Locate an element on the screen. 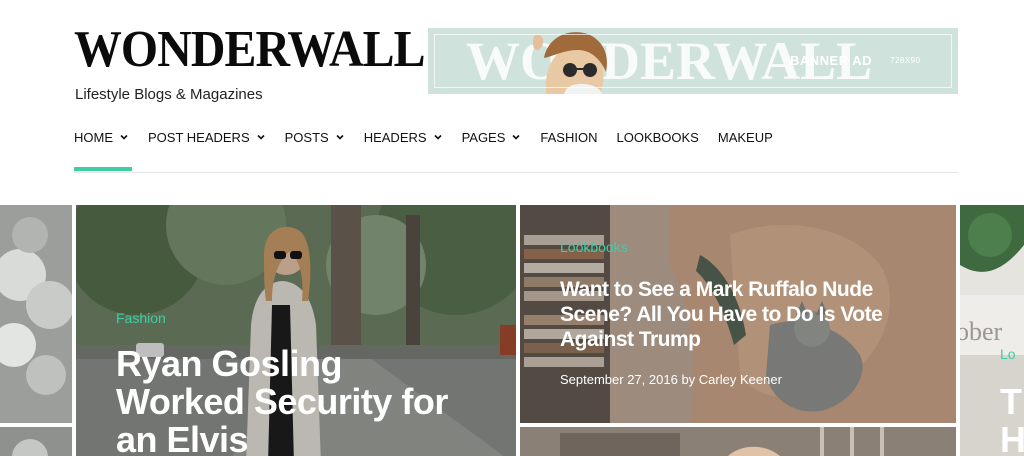  nav-item-label: PAGES is located at coordinates (483, 137).